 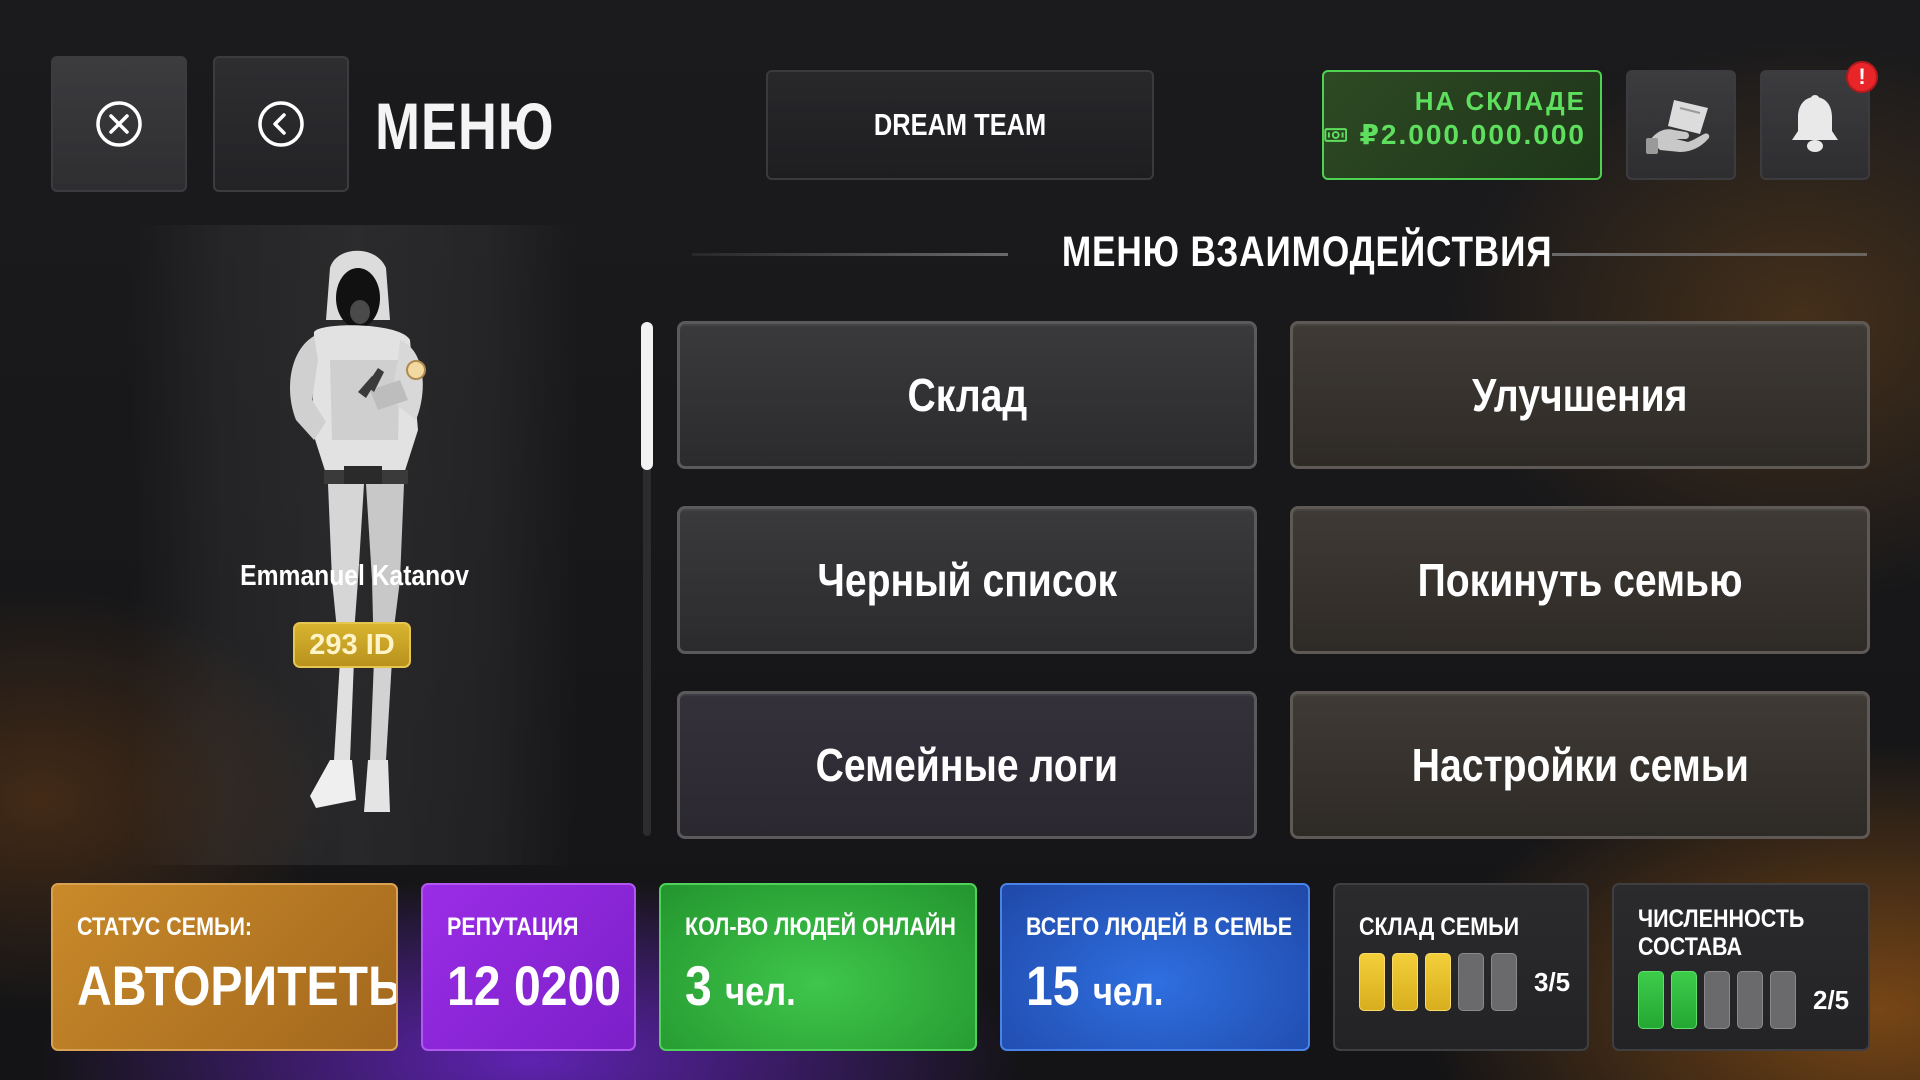 What do you see at coordinates (358, 531) in the screenshot?
I see `character-model` at bounding box center [358, 531].